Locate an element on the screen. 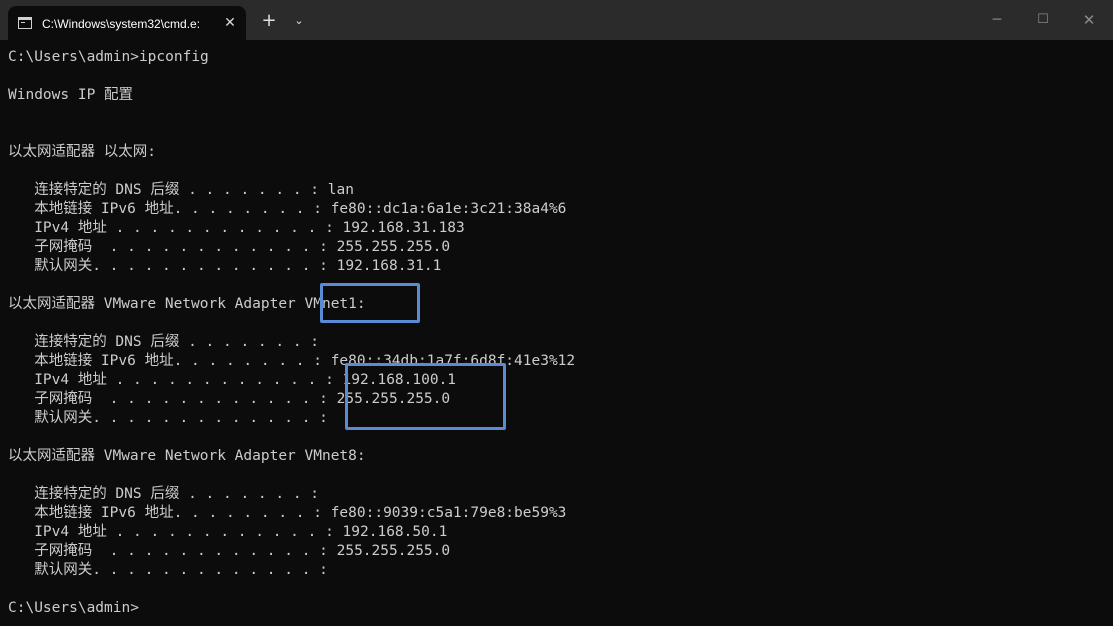 The image size is (1113, 626). new-tab-button: + is located at coordinates (269, 21).